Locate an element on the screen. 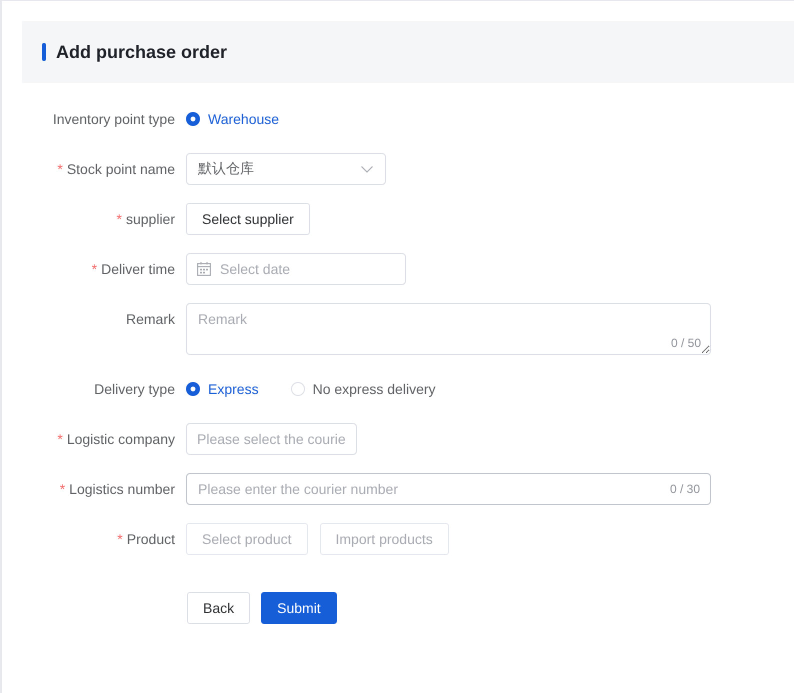  field-label: Remark is located at coordinates (150, 319).